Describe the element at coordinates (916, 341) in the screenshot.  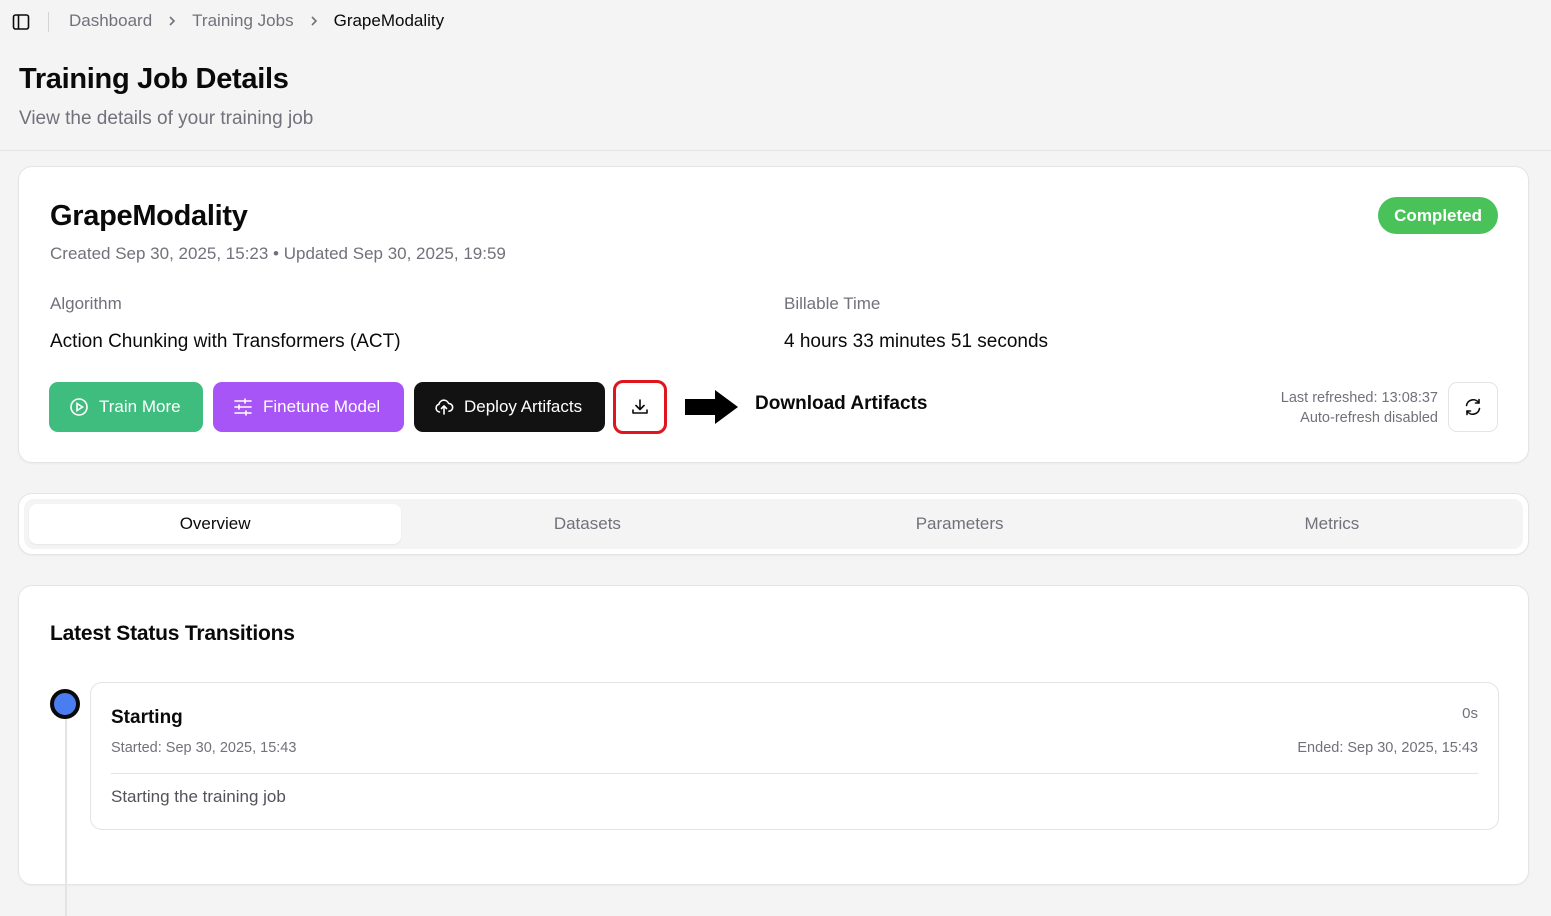
I see `billable-time-value: 4 hours 33 minutes 51 seconds` at that location.